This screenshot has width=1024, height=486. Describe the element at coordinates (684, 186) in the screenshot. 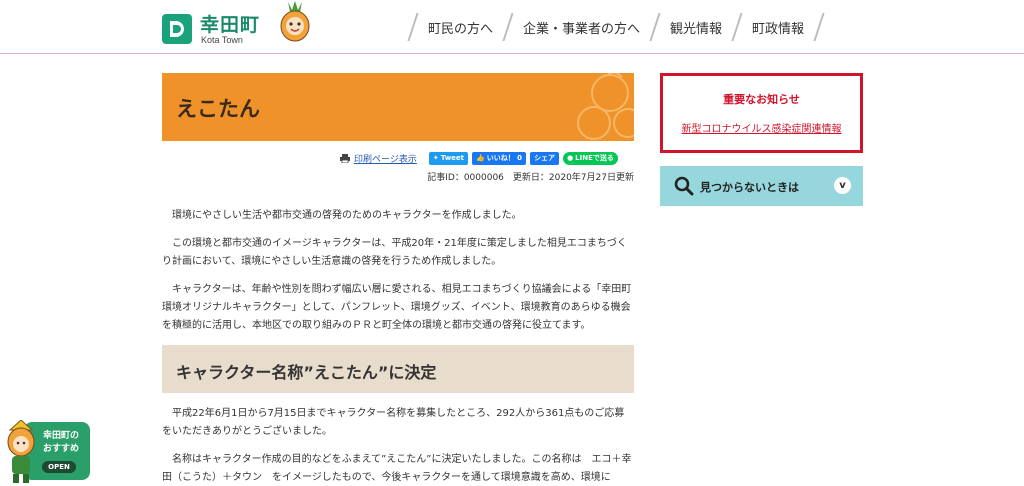

I see `search-icon` at that location.